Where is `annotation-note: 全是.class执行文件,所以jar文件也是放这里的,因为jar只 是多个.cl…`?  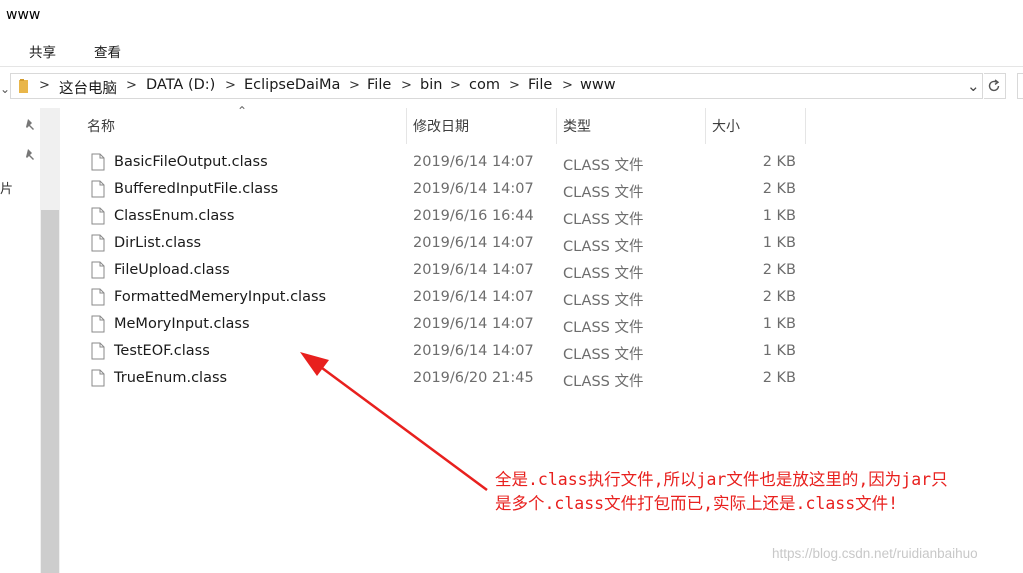
annotation-note: 全是.class执行文件,所以jar文件也是放这里的,因为jar只 是多个.cl… is located at coordinates (759, 492).